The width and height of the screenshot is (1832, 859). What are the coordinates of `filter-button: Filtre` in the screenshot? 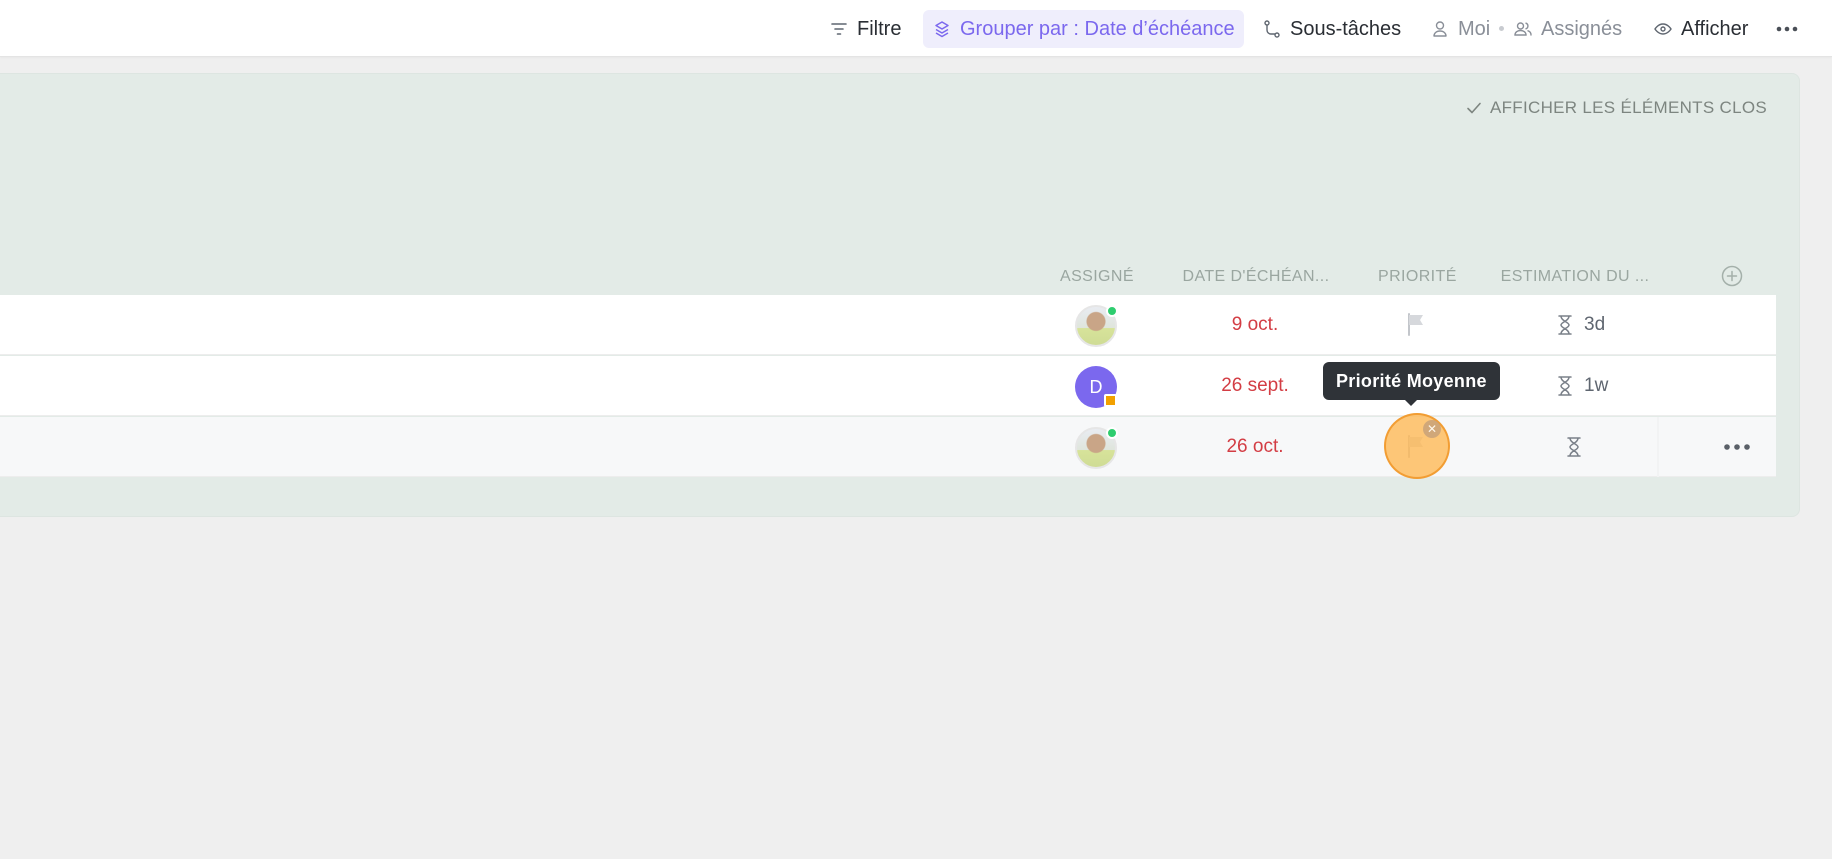 It's located at (865, 29).